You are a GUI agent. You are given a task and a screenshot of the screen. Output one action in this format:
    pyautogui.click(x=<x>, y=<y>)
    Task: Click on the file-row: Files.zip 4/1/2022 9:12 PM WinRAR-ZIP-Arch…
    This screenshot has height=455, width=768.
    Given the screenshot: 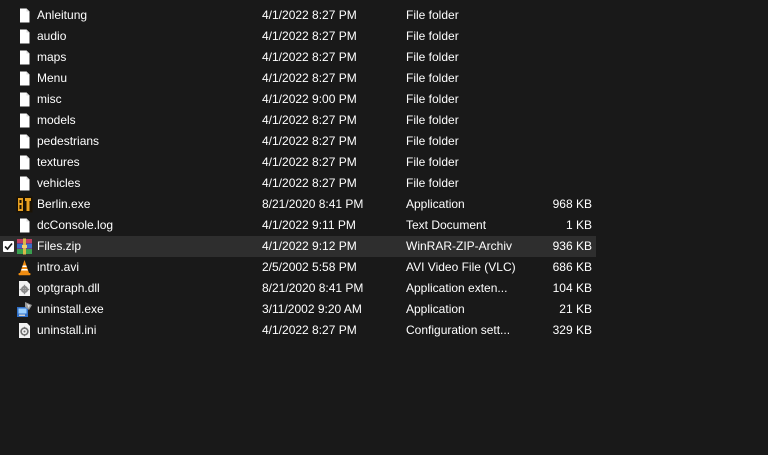 What is the action you would take?
    pyautogui.click(x=298, y=246)
    